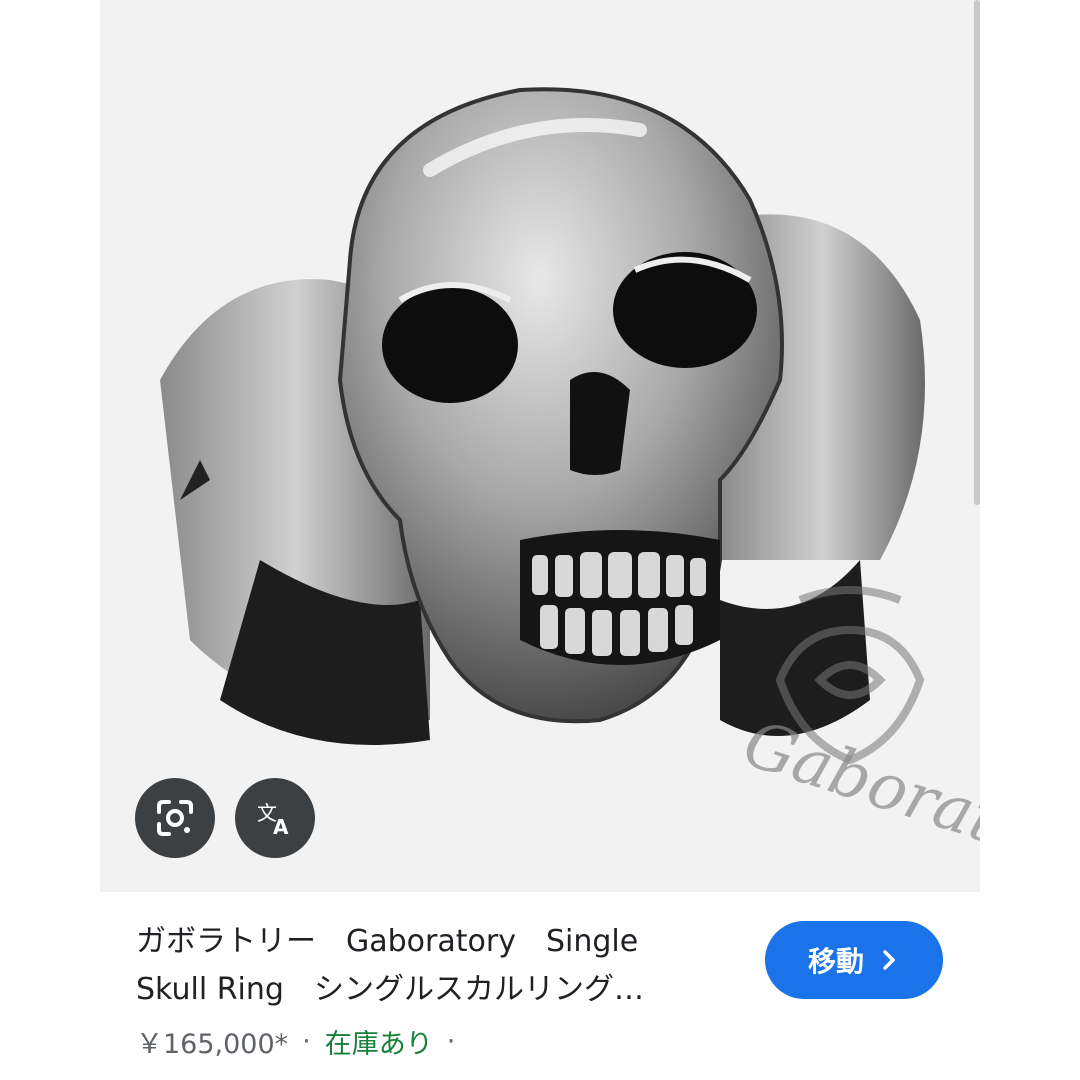  I want to click on translate-button: 文 A, so click(275, 818).